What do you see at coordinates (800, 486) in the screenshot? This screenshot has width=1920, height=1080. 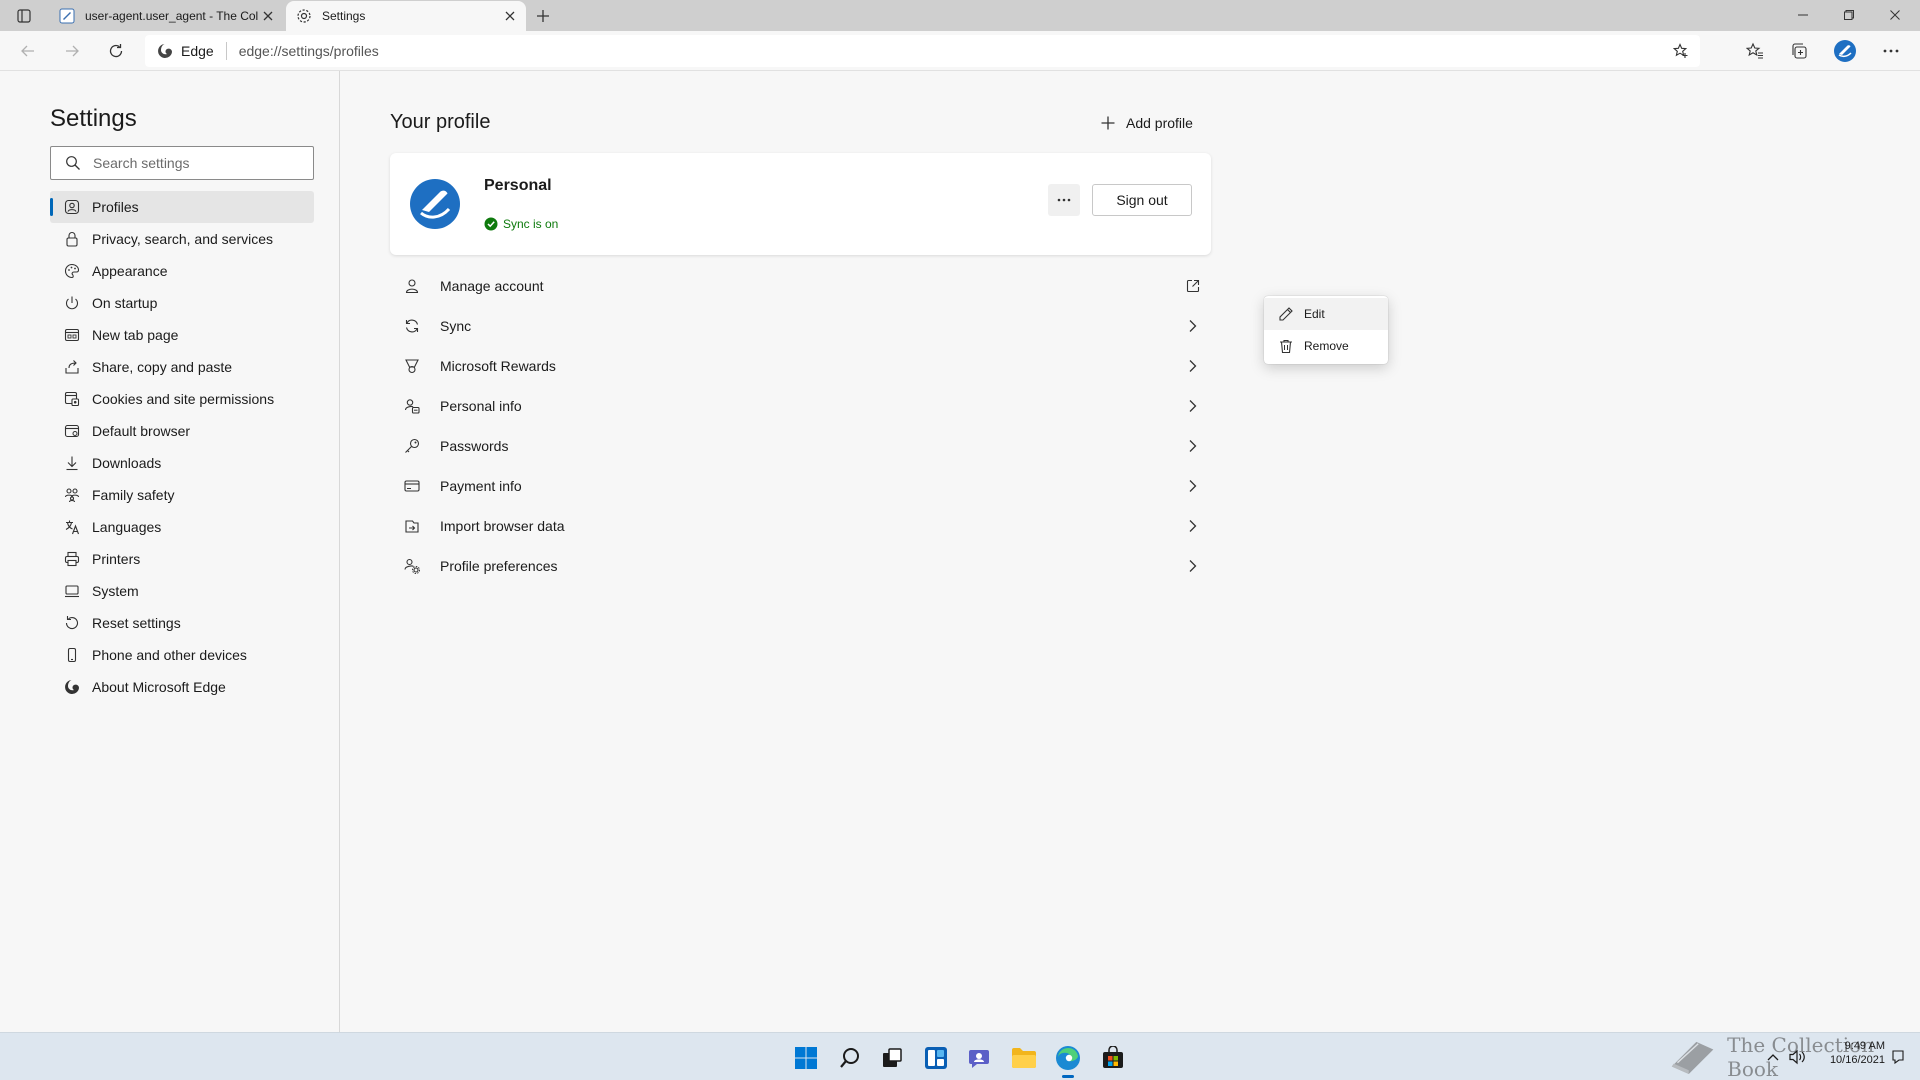 I see `row-payment-info: Payment info` at bounding box center [800, 486].